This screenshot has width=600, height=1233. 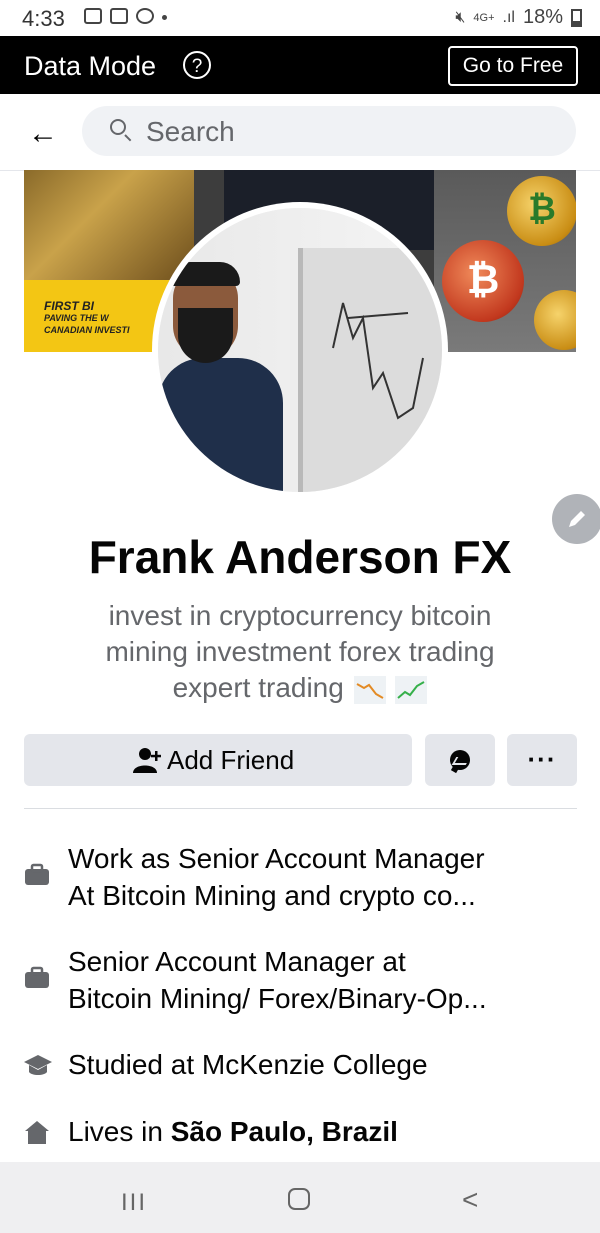 What do you see at coordinates (411, 689) in the screenshot?
I see `chart-increasing-icon` at bounding box center [411, 689].